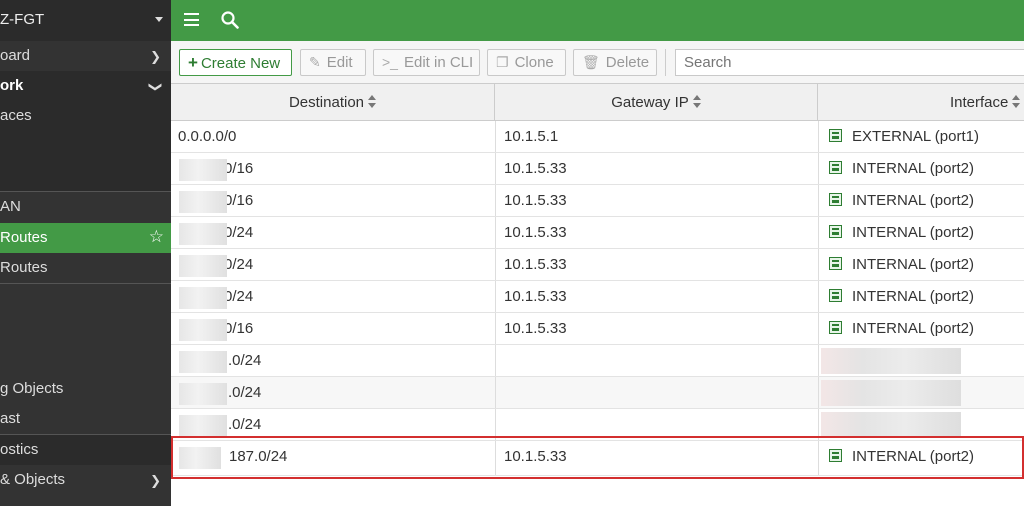 The width and height of the screenshot is (1024, 506). I want to click on column-header-destination: Destination, so click(333, 102).